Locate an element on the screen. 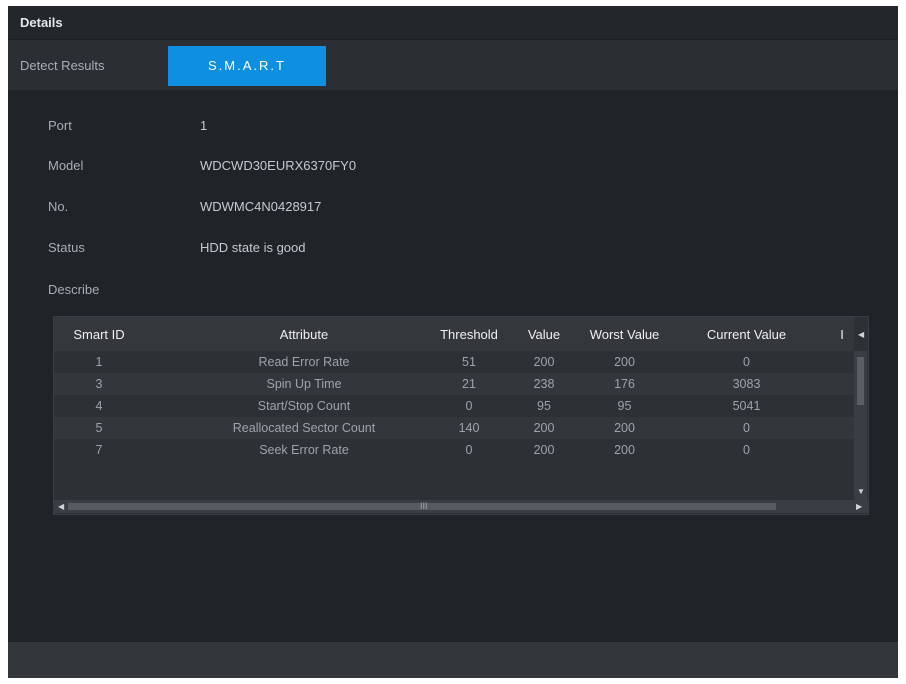 Image resolution: width=906 pixels, height=684 pixels. table-row: 4 Start/Stop Count 0 95 95 5041 is located at coordinates (454, 406).